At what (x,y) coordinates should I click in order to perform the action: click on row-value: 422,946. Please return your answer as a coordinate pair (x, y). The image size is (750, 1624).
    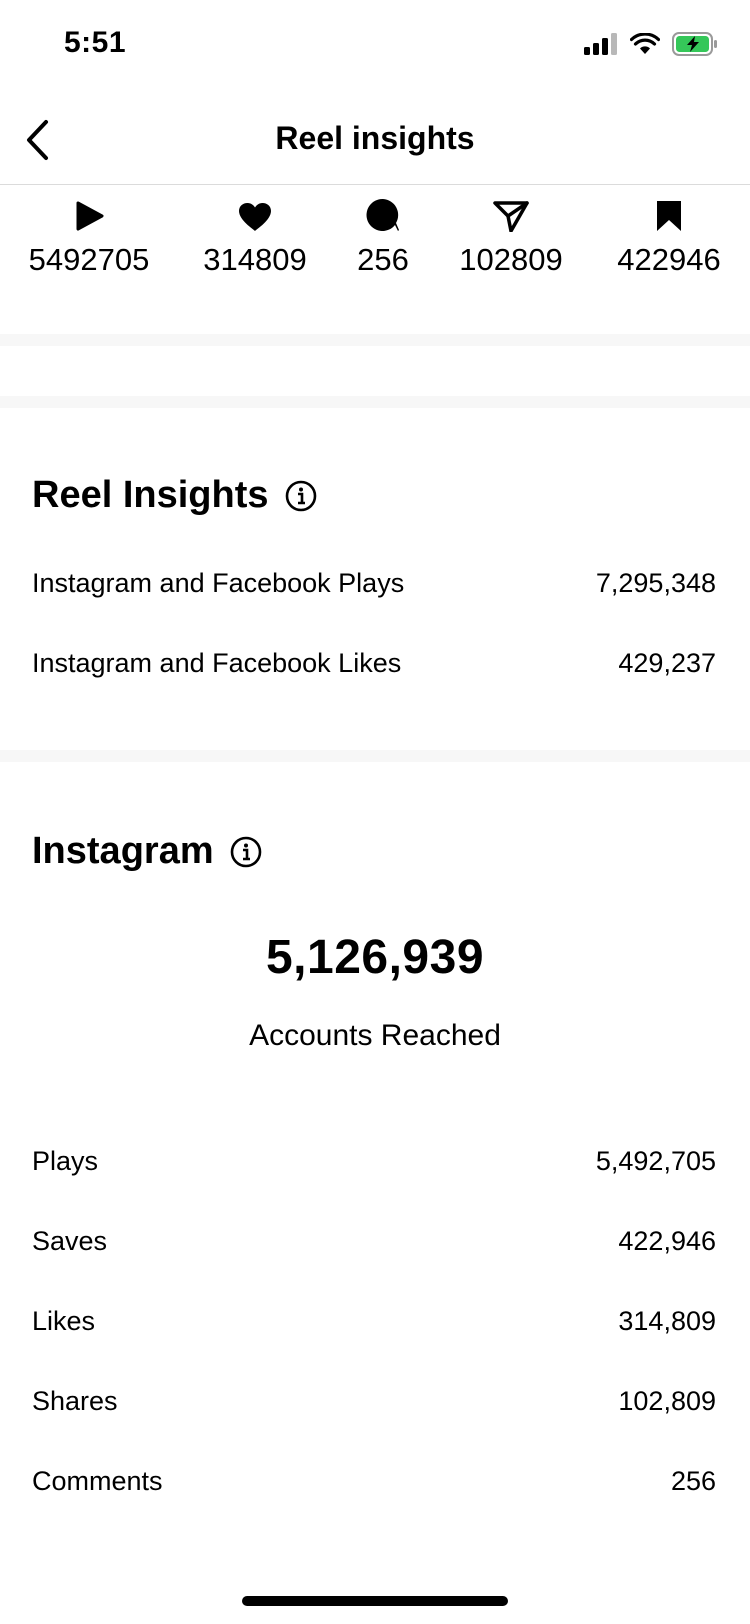
    Looking at the image, I should click on (667, 1241).